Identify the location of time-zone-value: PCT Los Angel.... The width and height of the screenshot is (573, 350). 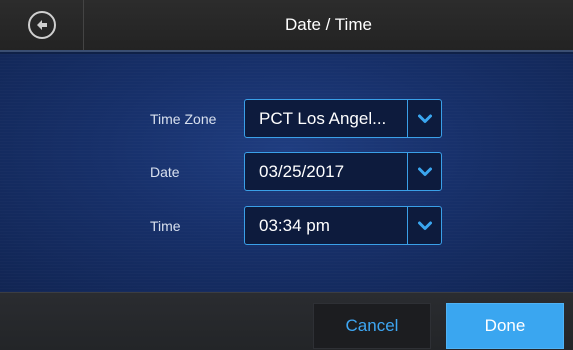
(323, 118).